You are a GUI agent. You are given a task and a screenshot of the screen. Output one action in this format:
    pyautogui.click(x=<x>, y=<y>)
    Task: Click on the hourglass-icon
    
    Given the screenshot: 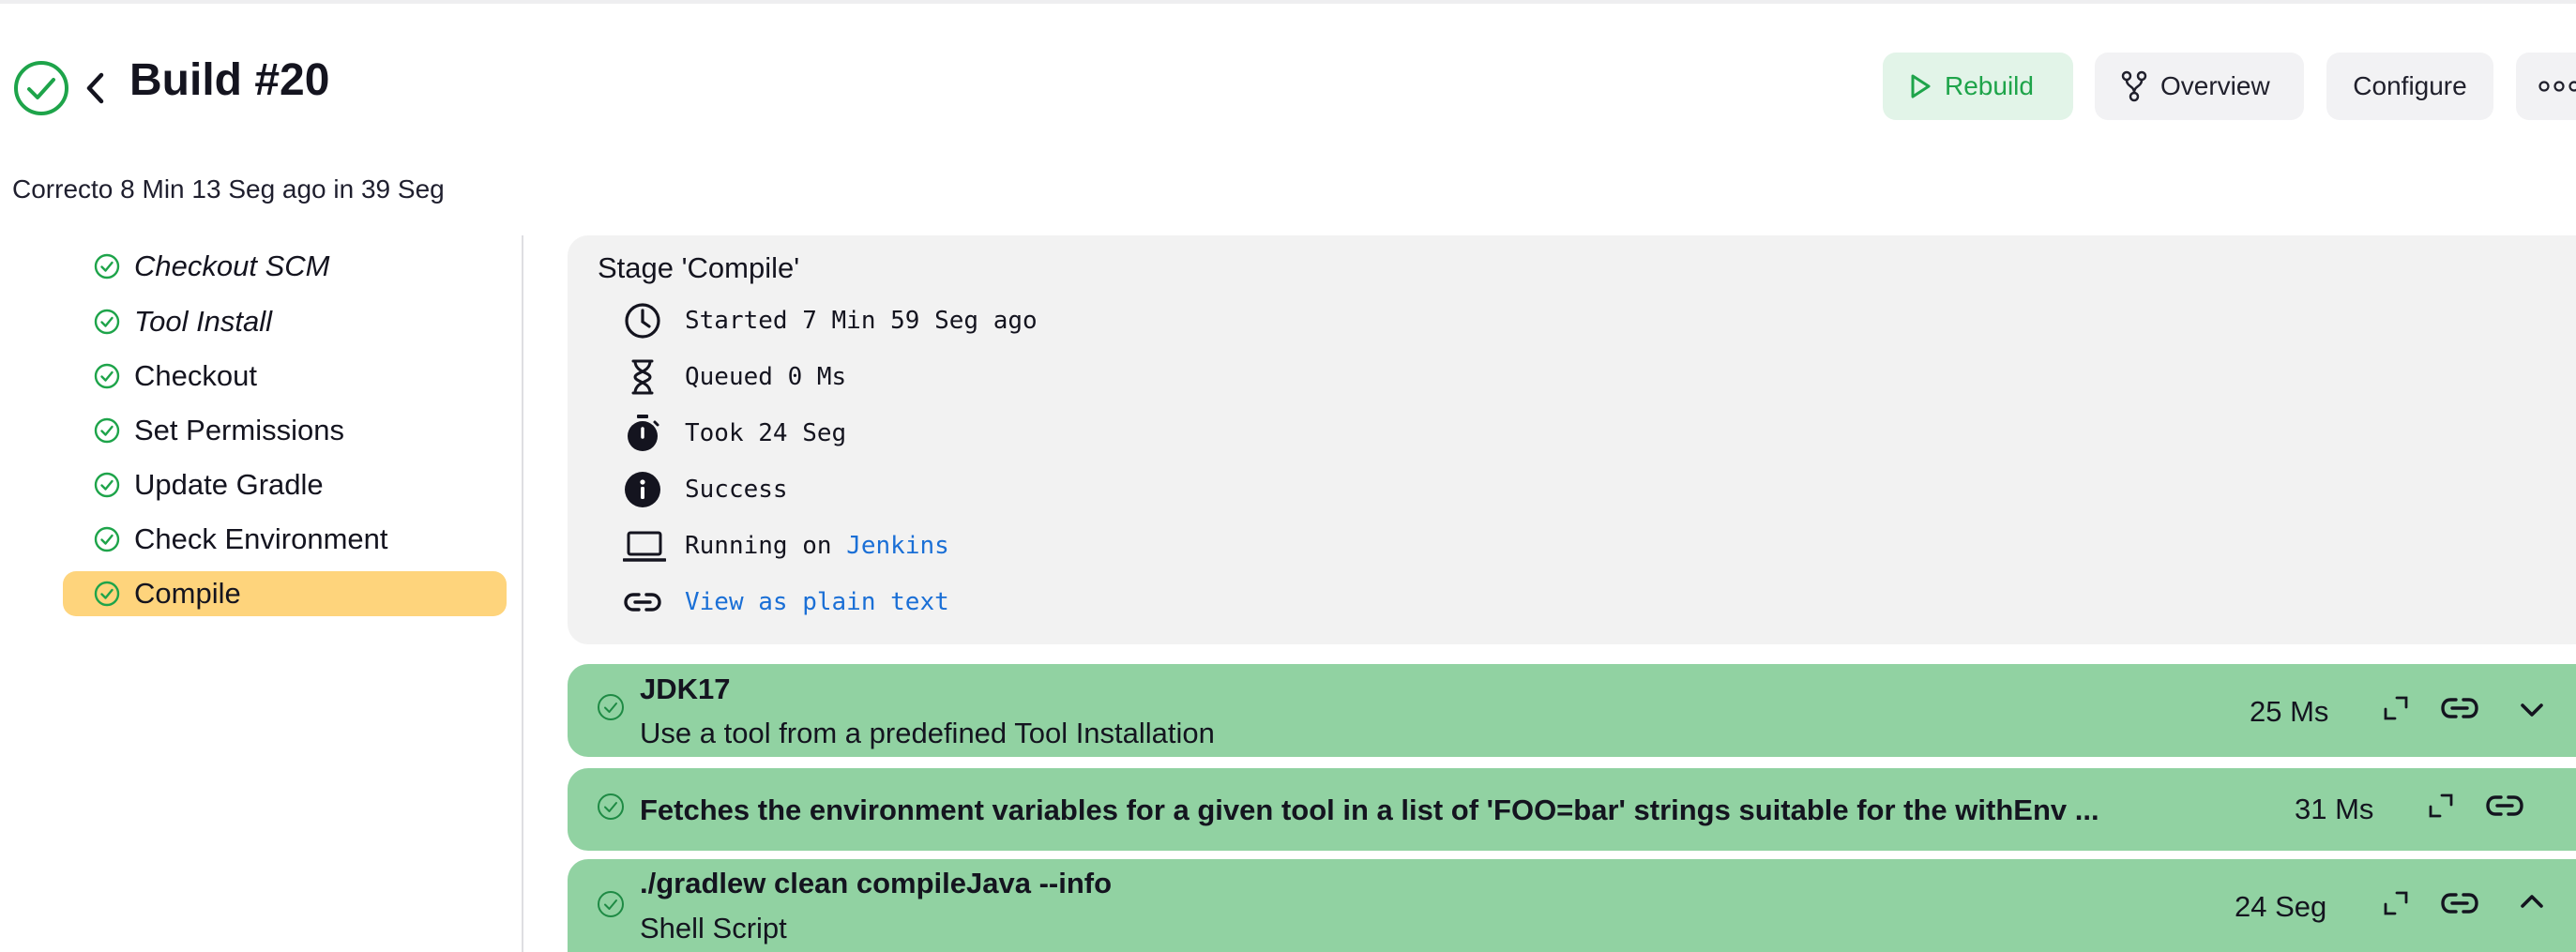 What is the action you would take?
    pyautogui.click(x=642, y=377)
    